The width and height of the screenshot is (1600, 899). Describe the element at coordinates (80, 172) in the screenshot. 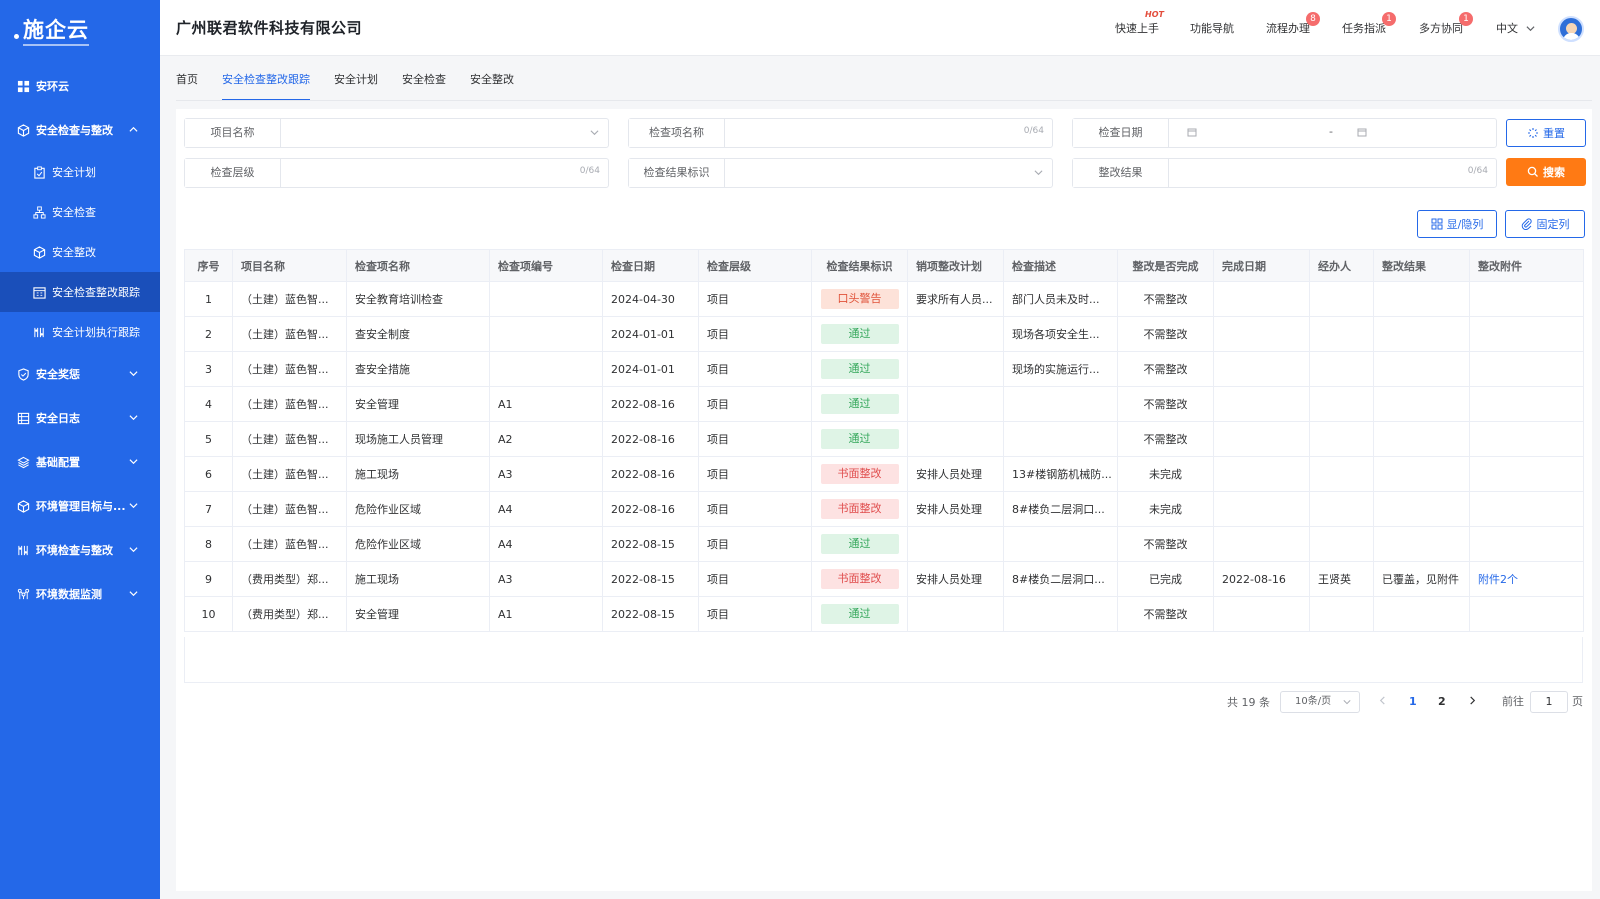

I see `sidebar-item-2: 安全计划` at that location.